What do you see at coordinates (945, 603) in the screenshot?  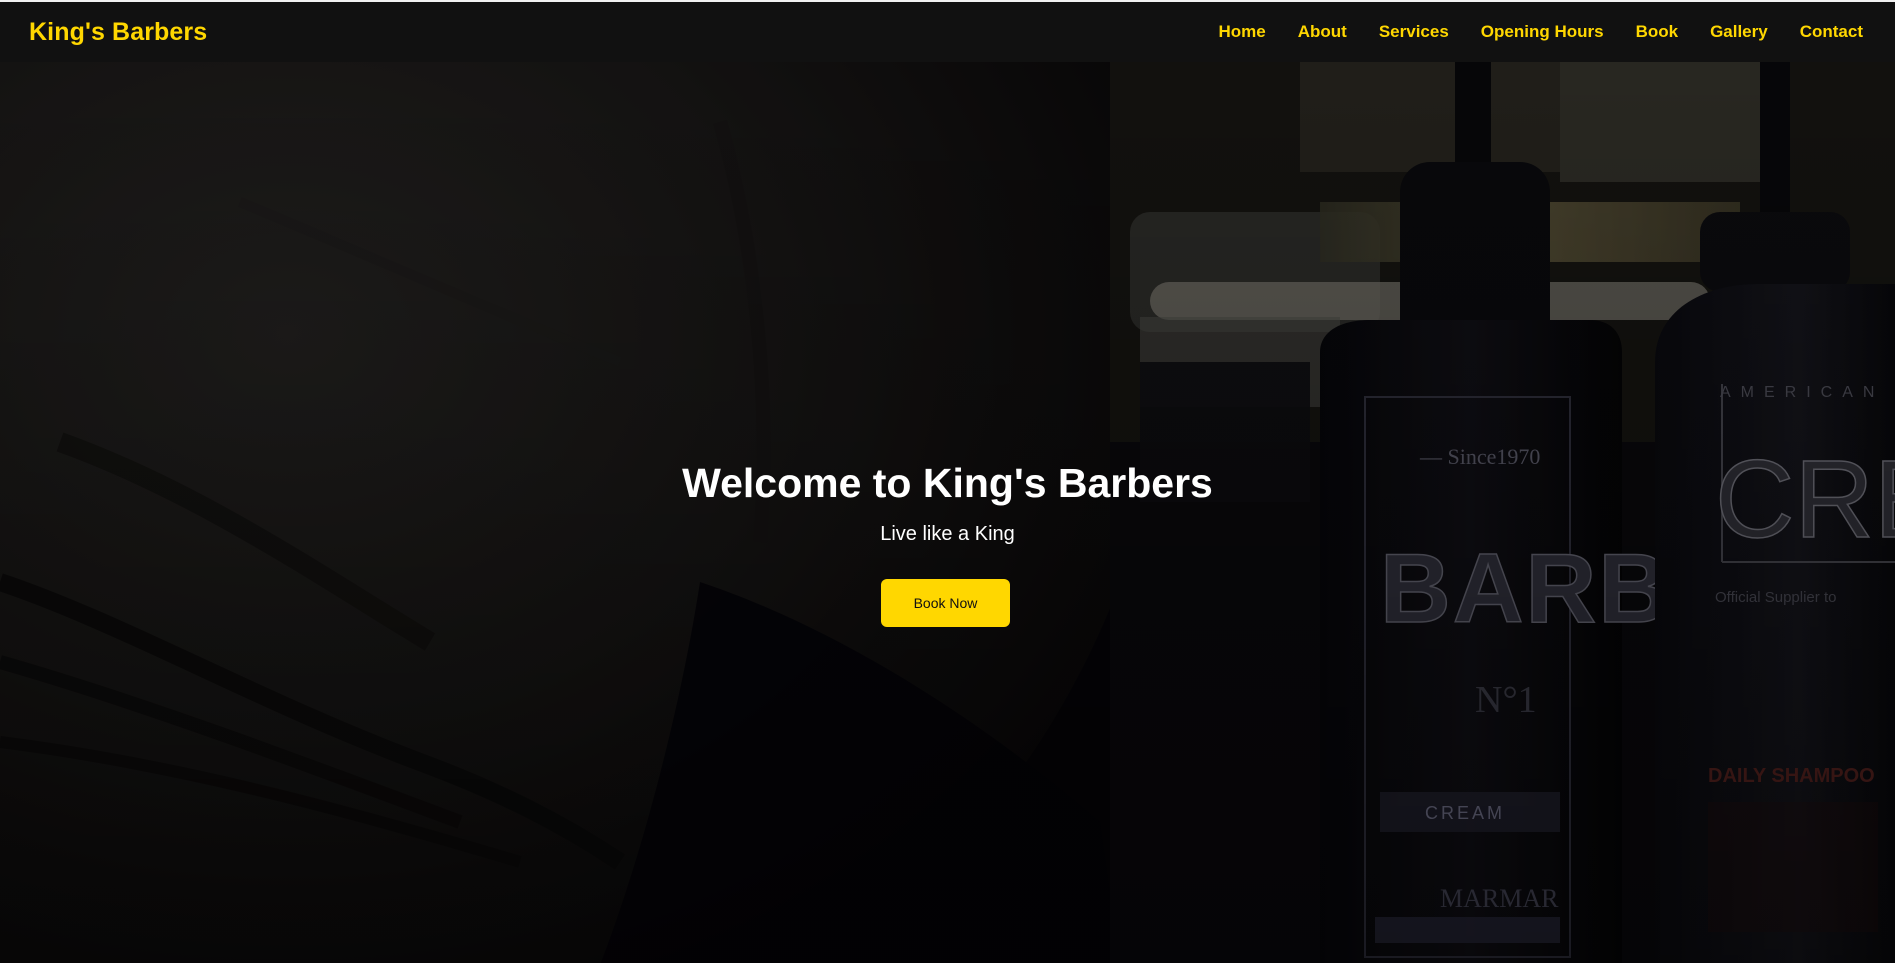 I see `book-now-button: Book Now` at bounding box center [945, 603].